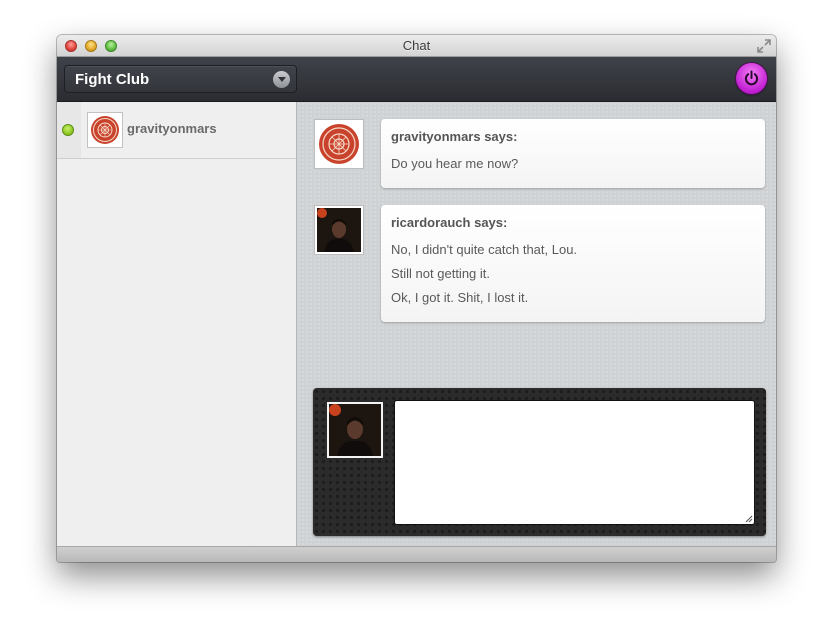 The image size is (833, 641). Describe the element at coordinates (416, 554) in the screenshot. I see `status-bar` at that location.